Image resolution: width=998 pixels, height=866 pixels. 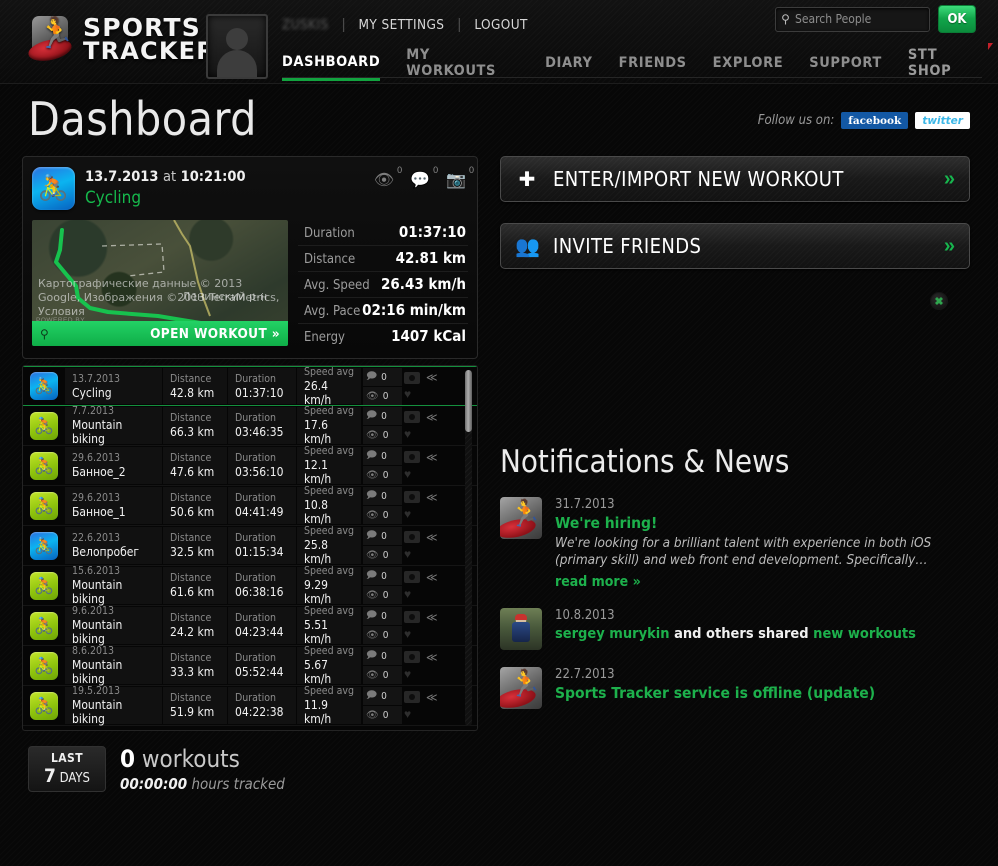 What do you see at coordinates (942, 120) in the screenshot?
I see `twitter-button: twitter` at bounding box center [942, 120].